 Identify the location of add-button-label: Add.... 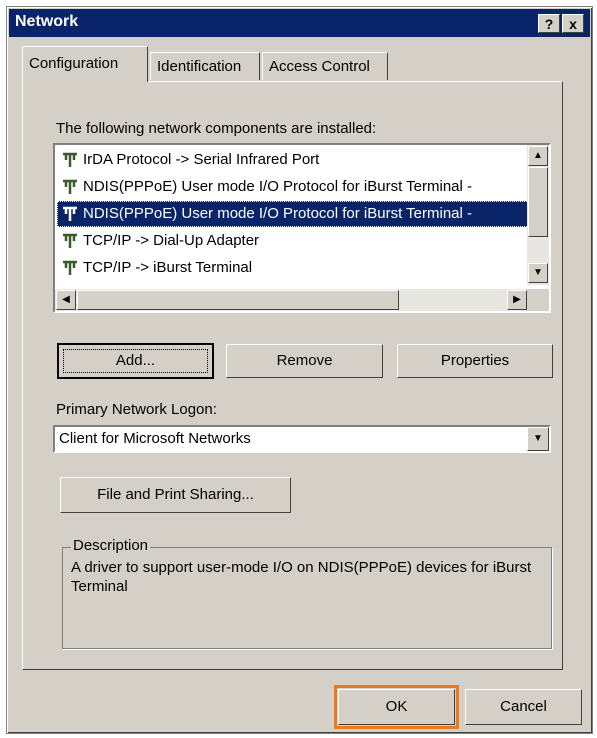
(135, 361).